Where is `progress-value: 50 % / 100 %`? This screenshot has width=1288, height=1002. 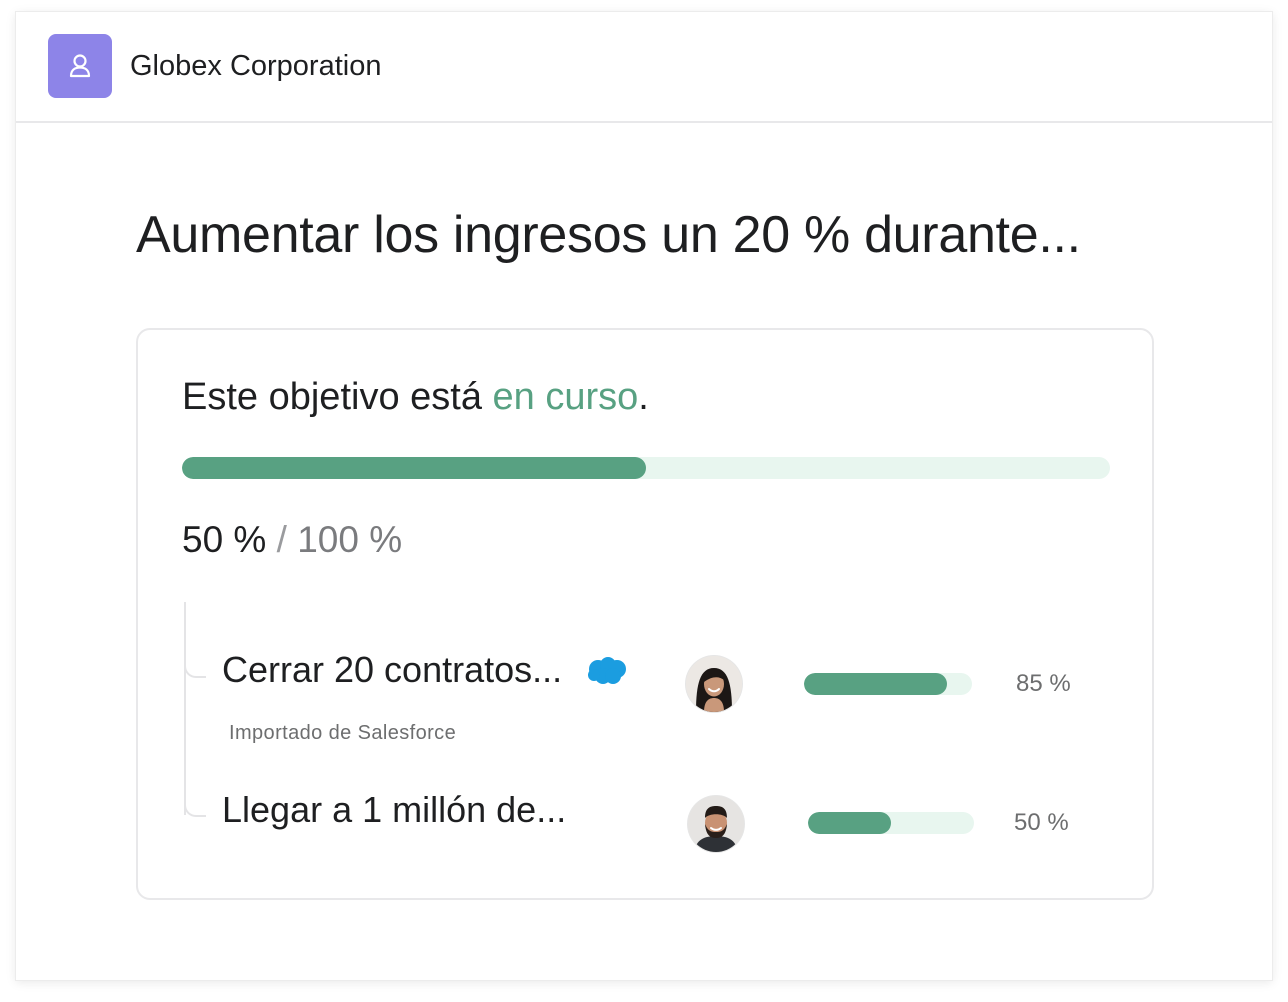 progress-value: 50 % / 100 % is located at coordinates (292, 540).